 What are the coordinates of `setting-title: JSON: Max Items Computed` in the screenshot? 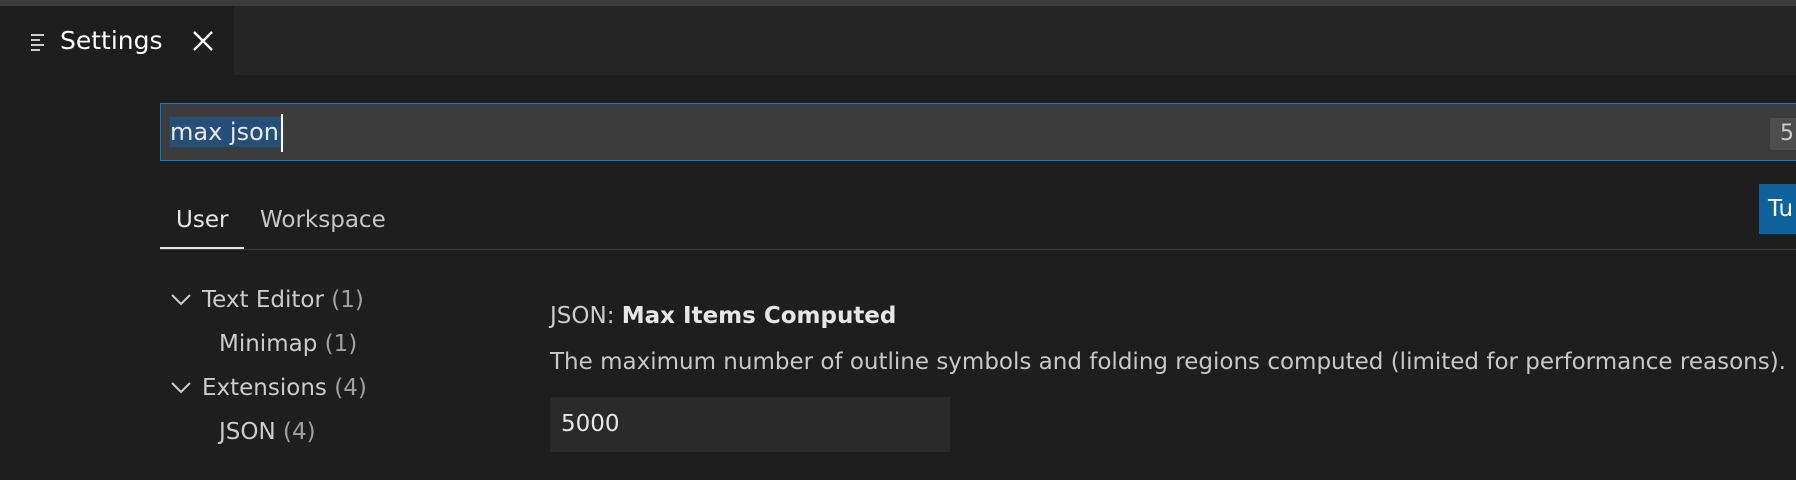 It's located at (723, 316).